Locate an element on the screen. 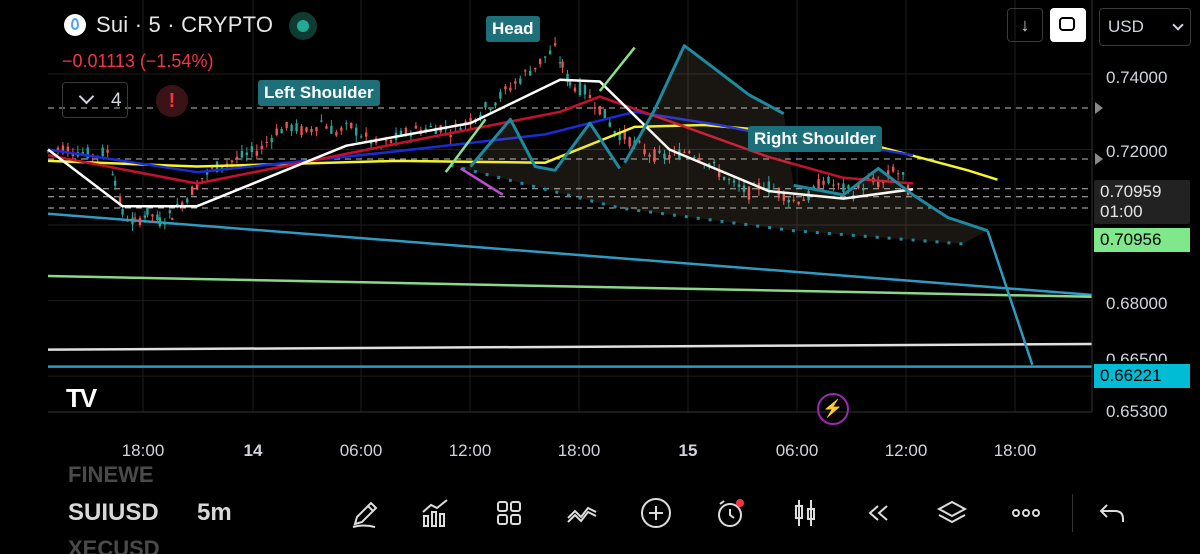  undo-button is located at coordinates (1112, 513).